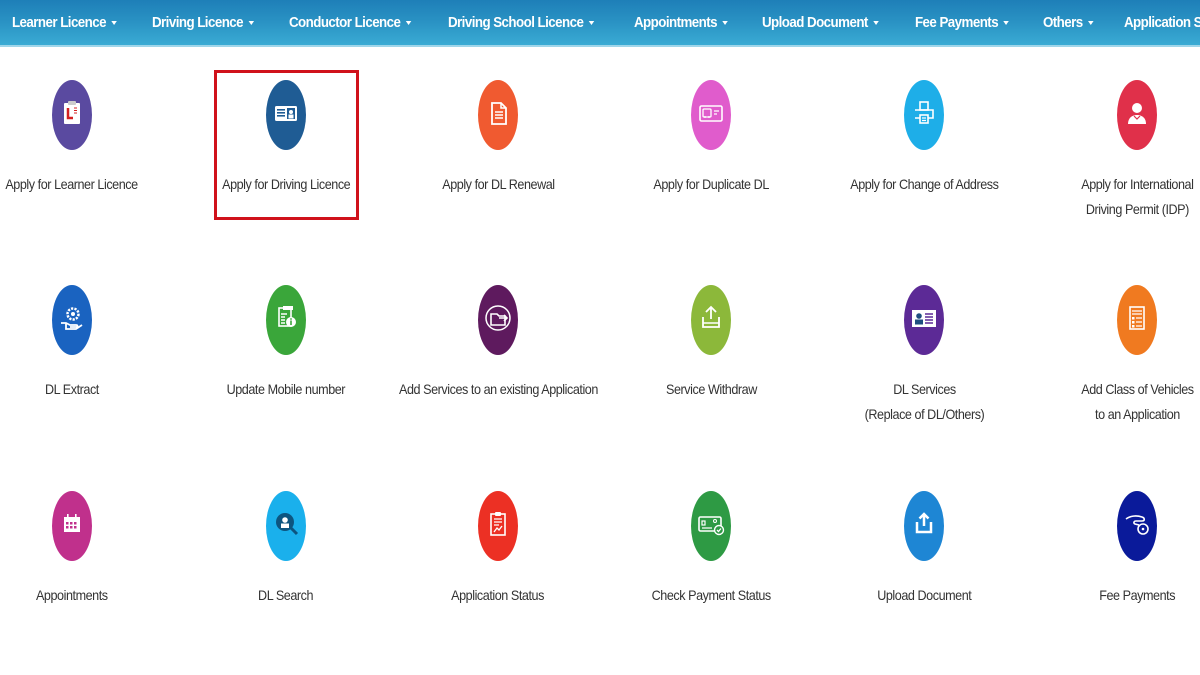  Describe the element at coordinates (1118, 571) in the screenshot. I see `service-tile: Fee Payments` at that location.